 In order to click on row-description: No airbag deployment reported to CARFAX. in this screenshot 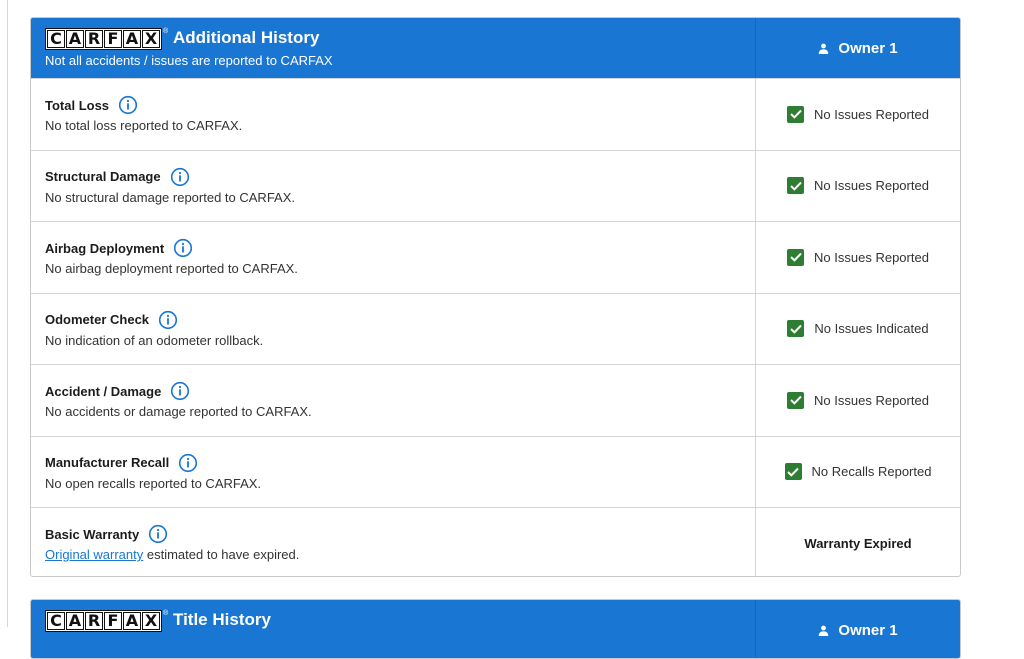, I will do `click(171, 268)`.